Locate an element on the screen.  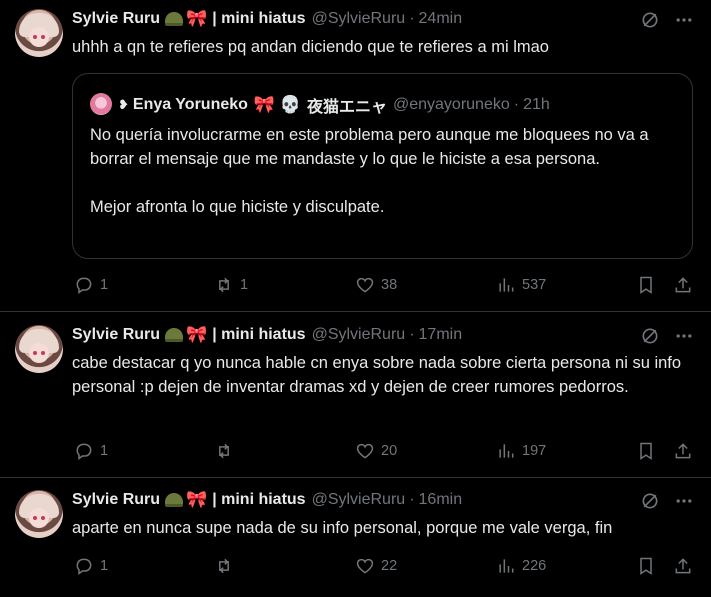
repost-button: 1 is located at coordinates (231, 285).